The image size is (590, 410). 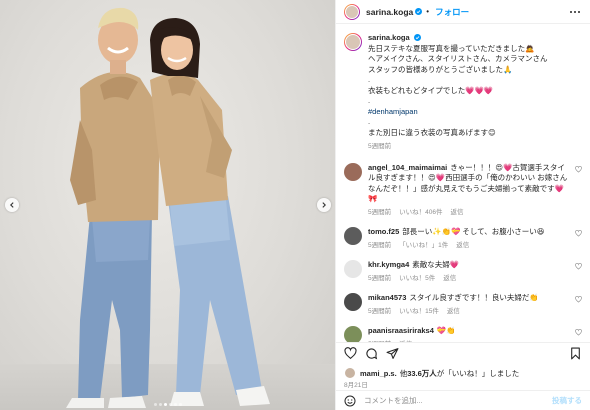 I want to click on caption-line: ヘアメイクさん、スタイリストさん、カメラマンさん, so click(x=458, y=58).